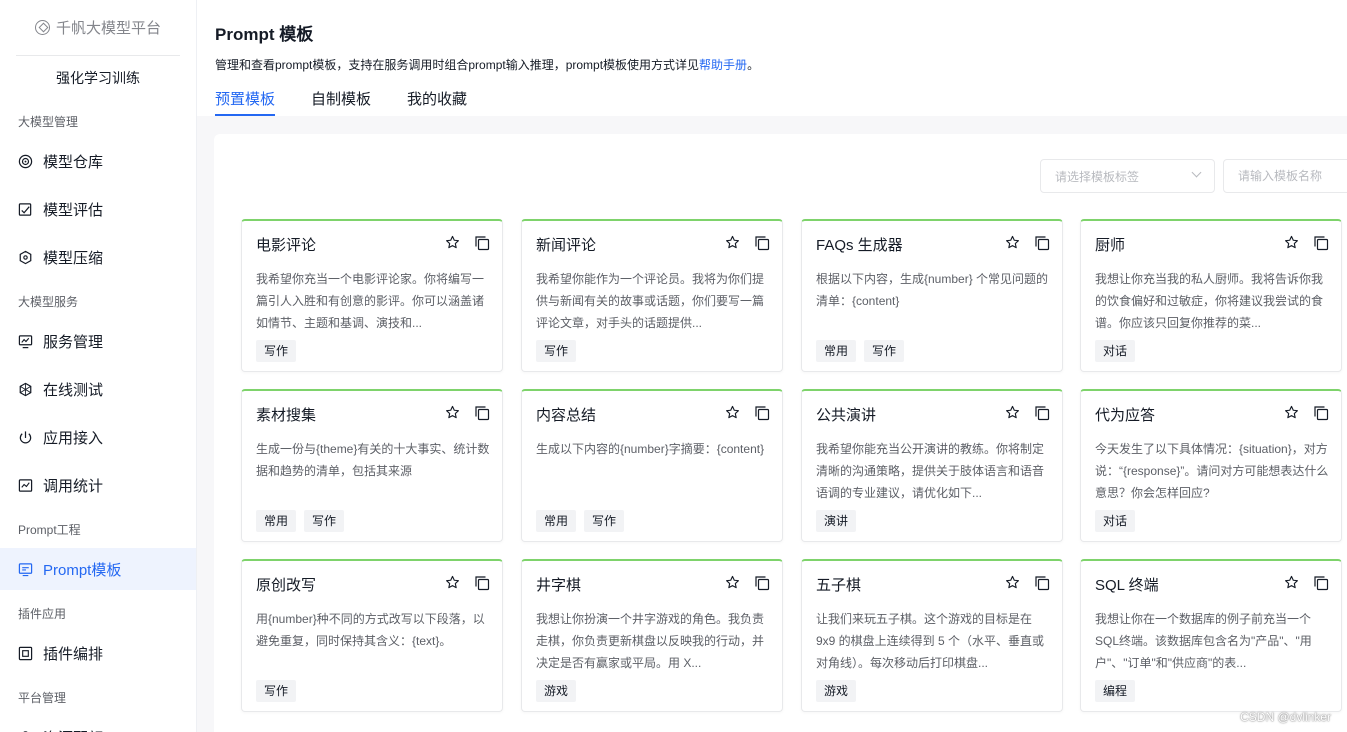 This screenshot has height=732, width=1347. What do you see at coordinates (73, 162) in the screenshot?
I see `sidebar-item-label: 模型仓库` at bounding box center [73, 162].